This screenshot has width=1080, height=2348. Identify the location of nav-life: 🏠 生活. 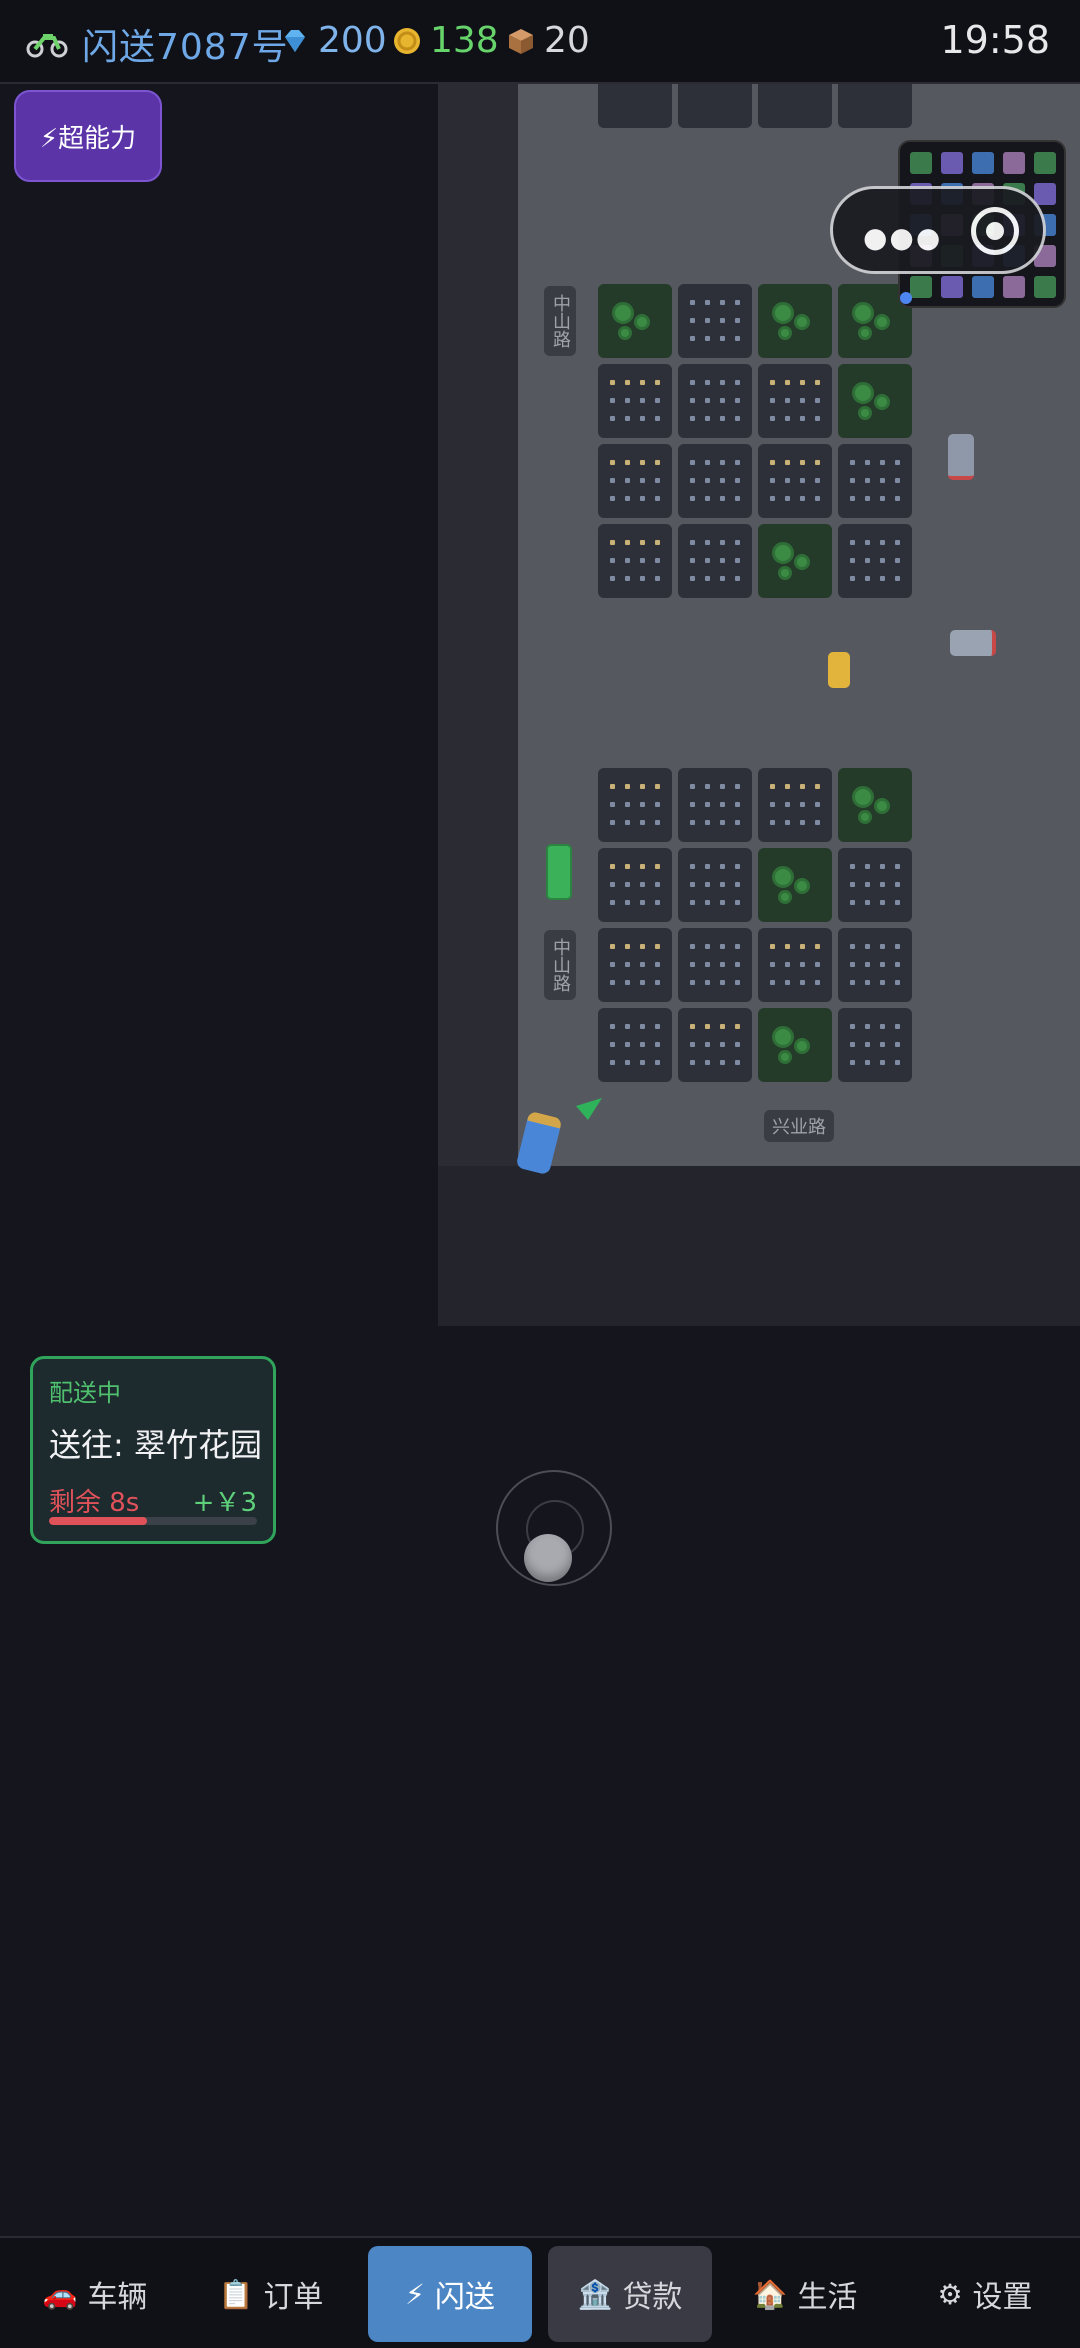
(805, 2294).